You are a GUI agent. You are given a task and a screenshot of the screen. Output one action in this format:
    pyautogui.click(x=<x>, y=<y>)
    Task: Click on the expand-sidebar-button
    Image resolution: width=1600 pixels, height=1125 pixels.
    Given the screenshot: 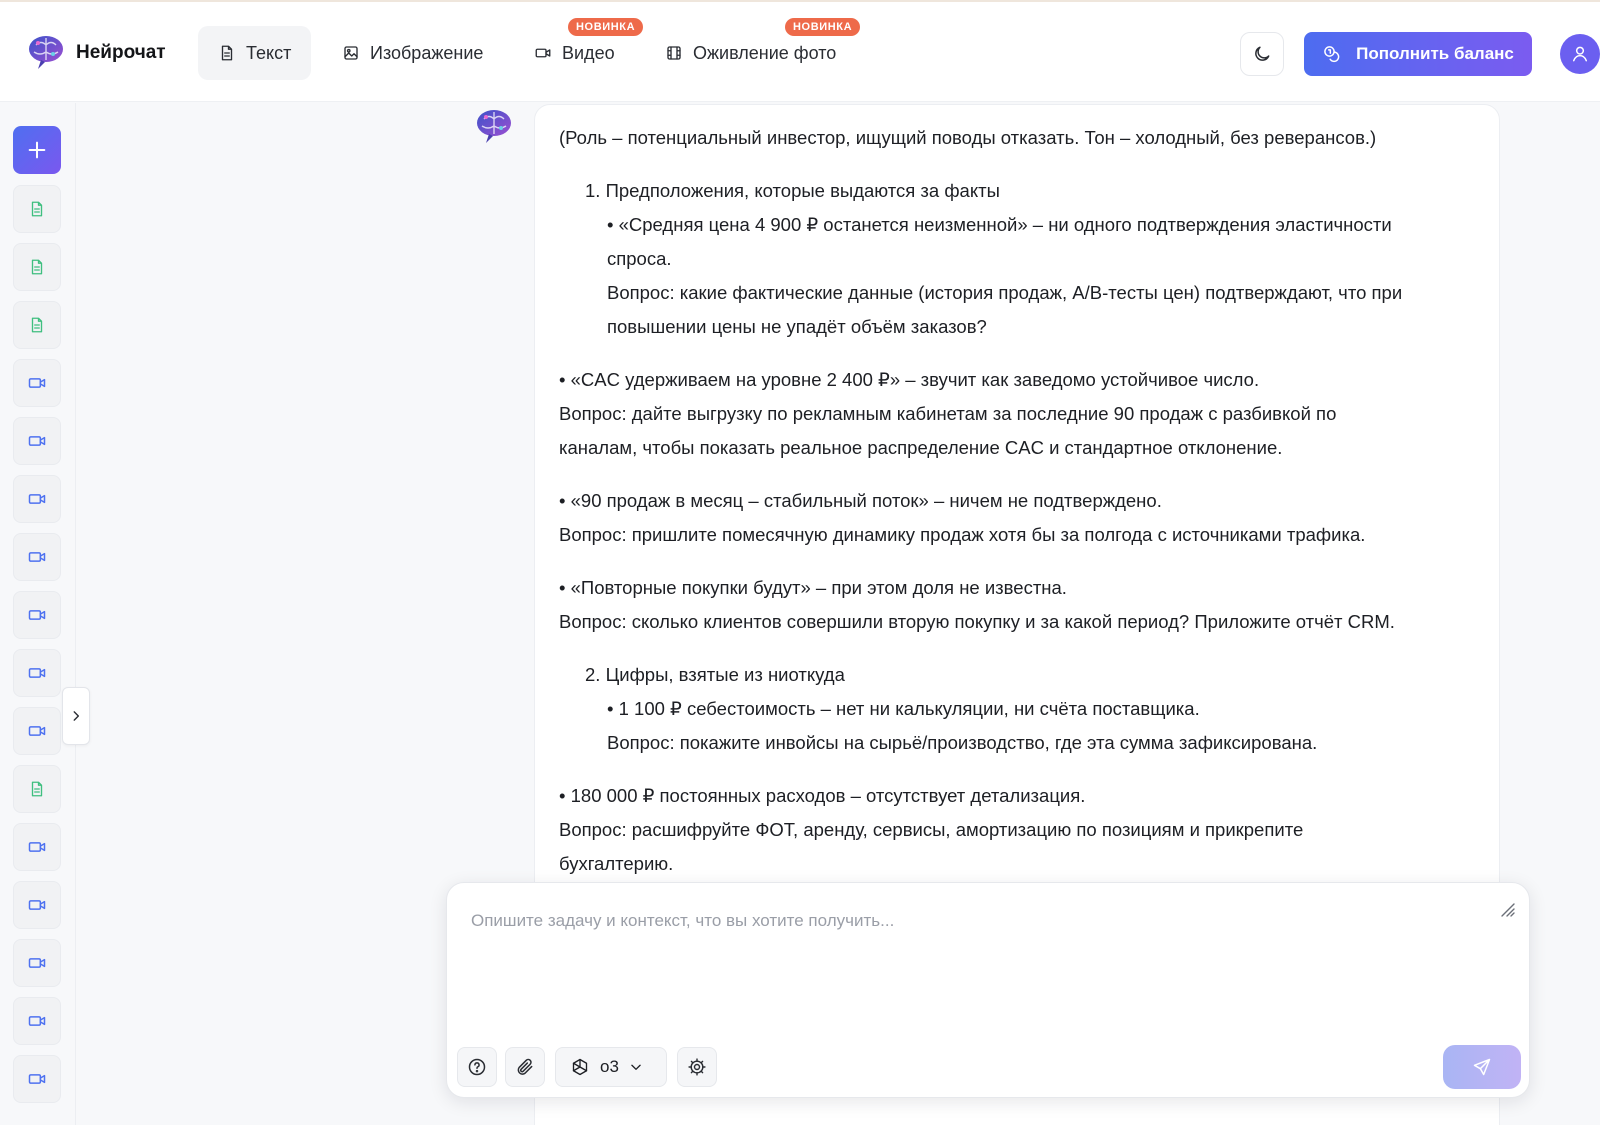 What is the action you would take?
    pyautogui.click(x=76, y=716)
    